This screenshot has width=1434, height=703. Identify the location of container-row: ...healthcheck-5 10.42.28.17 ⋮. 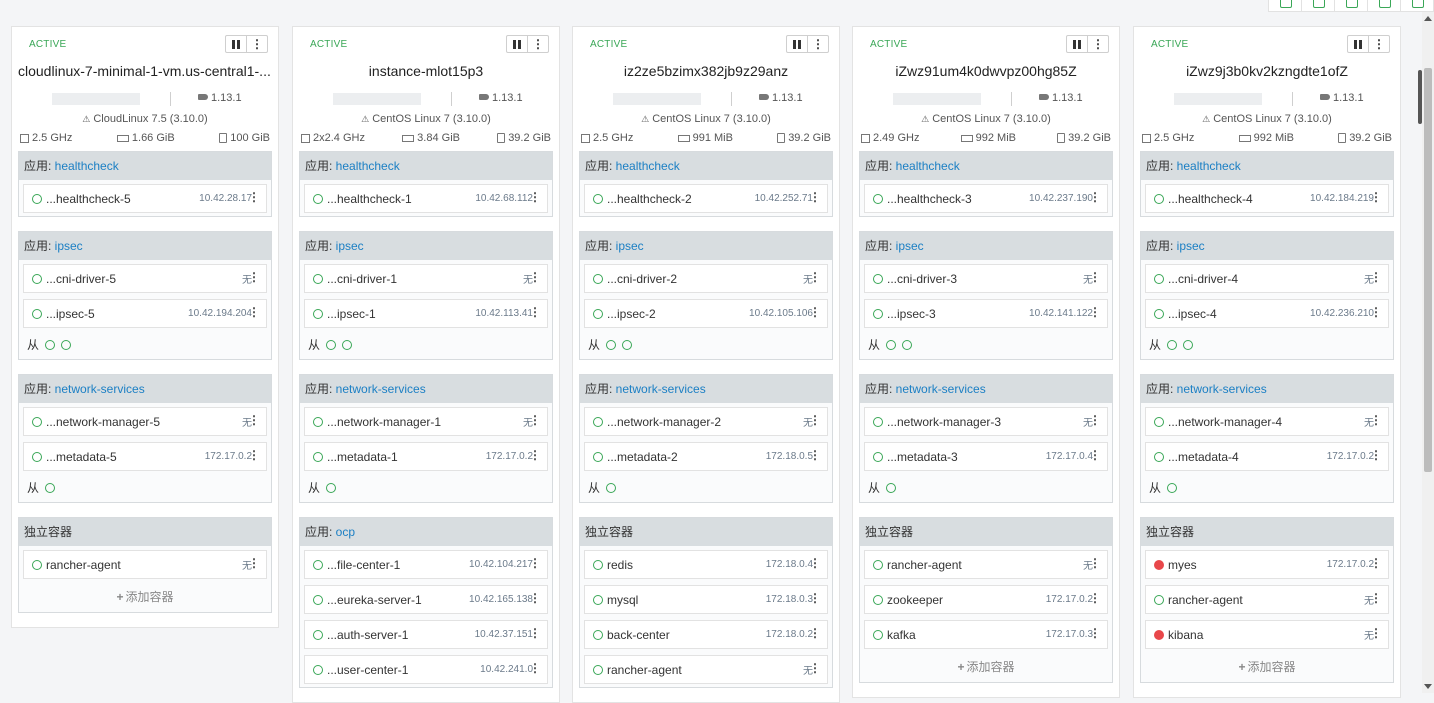
(145, 198).